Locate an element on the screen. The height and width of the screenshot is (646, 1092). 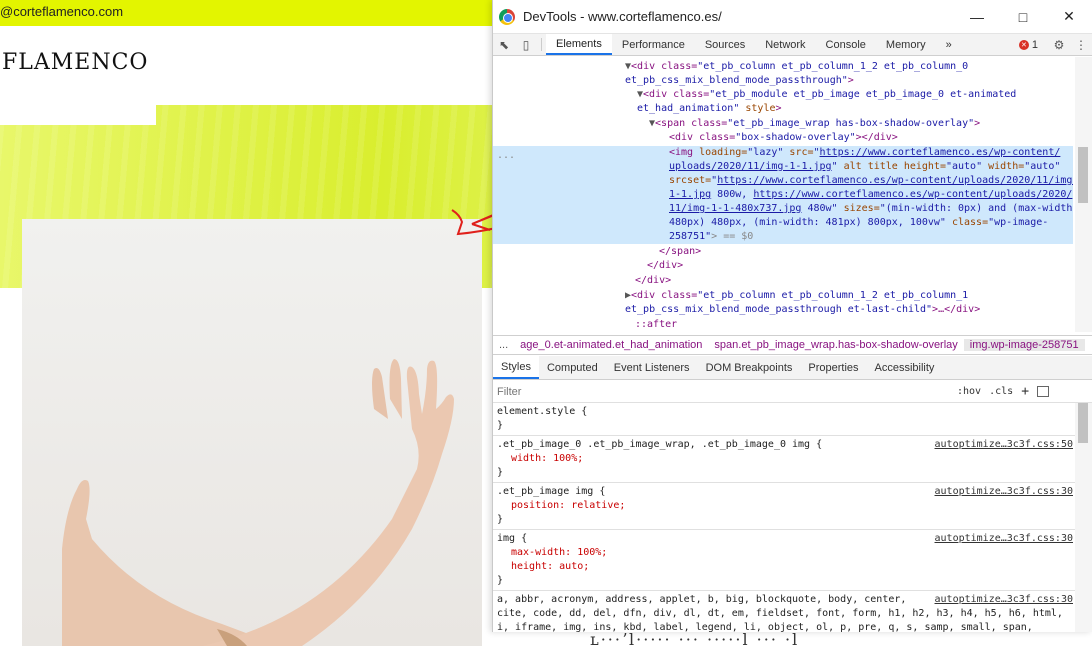
minimize-button: — is located at coordinates (977, 17).